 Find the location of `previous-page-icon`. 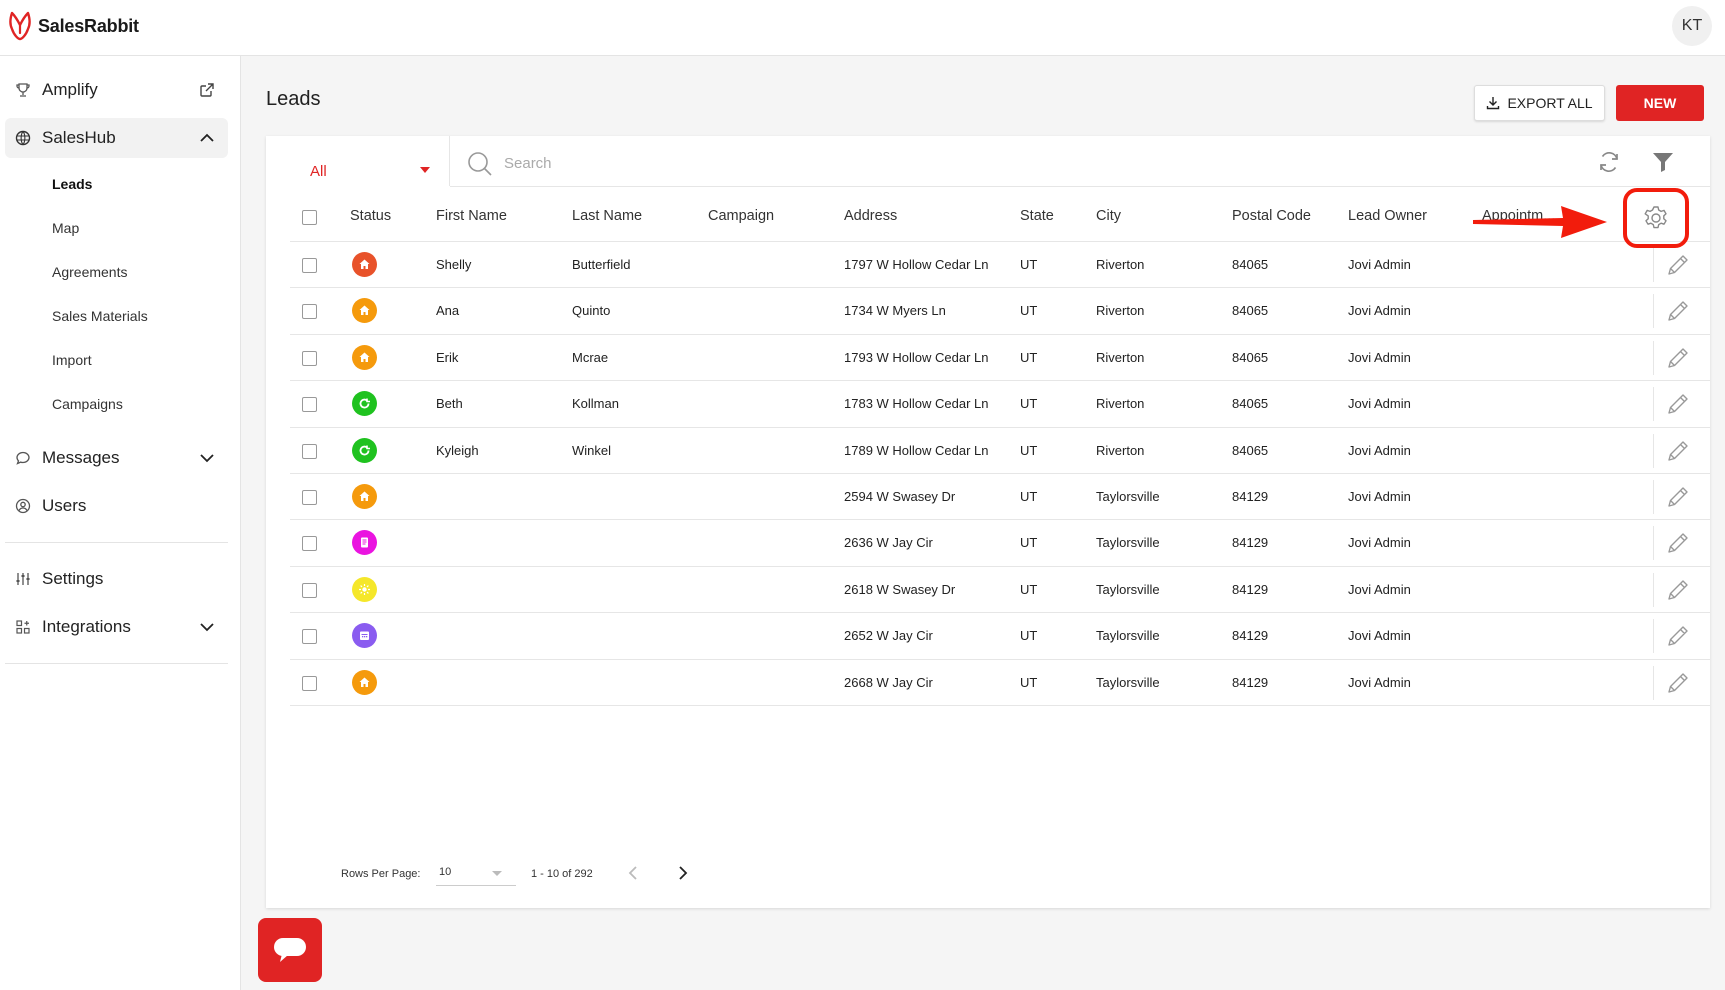

previous-page-icon is located at coordinates (634, 873).